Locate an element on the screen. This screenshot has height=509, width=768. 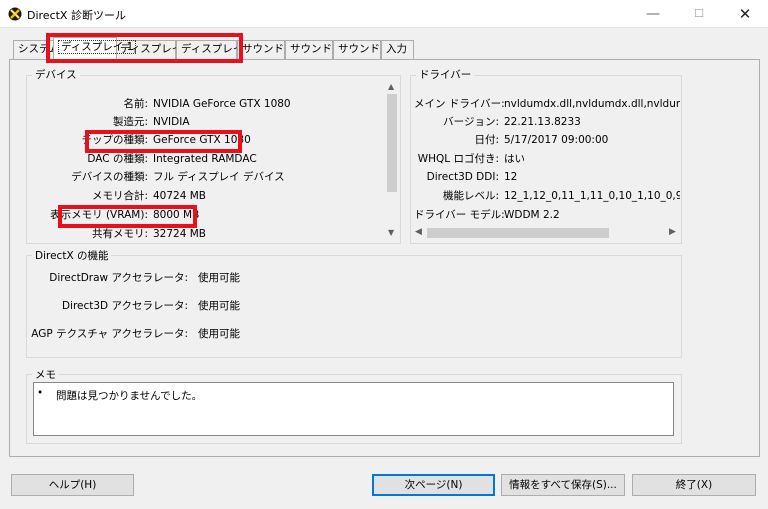
feature-row-directdraw: DirectDraw アクセラレータ: 使用可能 is located at coordinates (231, 278).